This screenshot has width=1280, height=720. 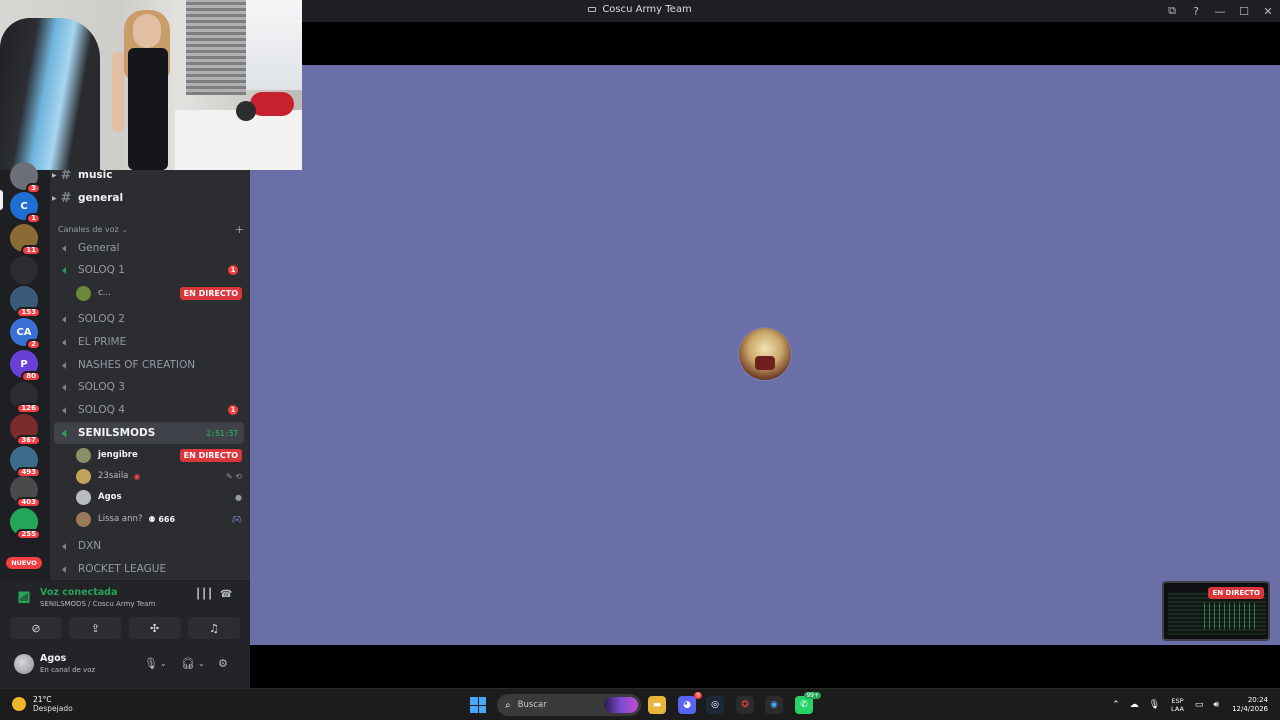 What do you see at coordinates (149, 546) in the screenshot?
I see `voice-channel-dxn: 🔈︎ DXN` at bounding box center [149, 546].